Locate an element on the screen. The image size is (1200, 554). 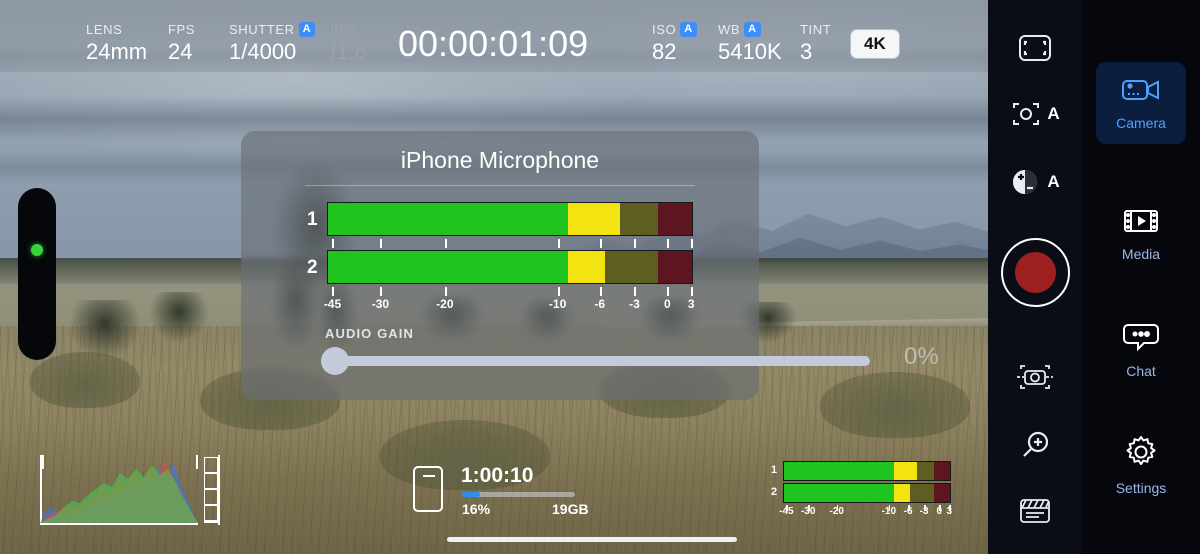
status-fps-label: FPS is located at coordinates (182, 29).